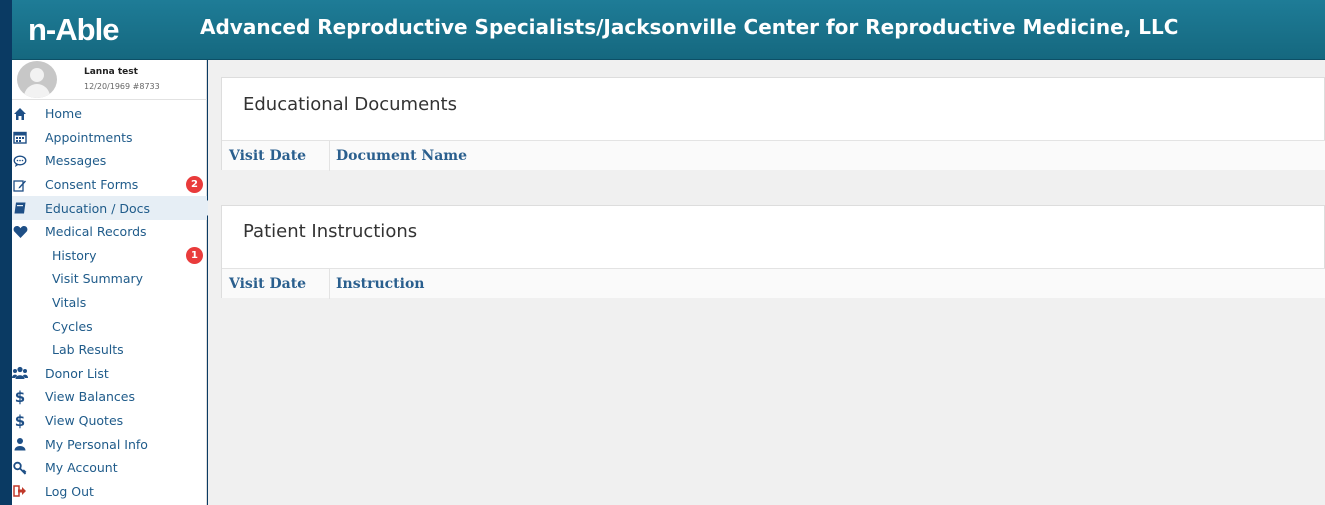  What do you see at coordinates (194, 255) in the screenshot?
I see `notification-badge: 1` at bounding box center [194, 255].